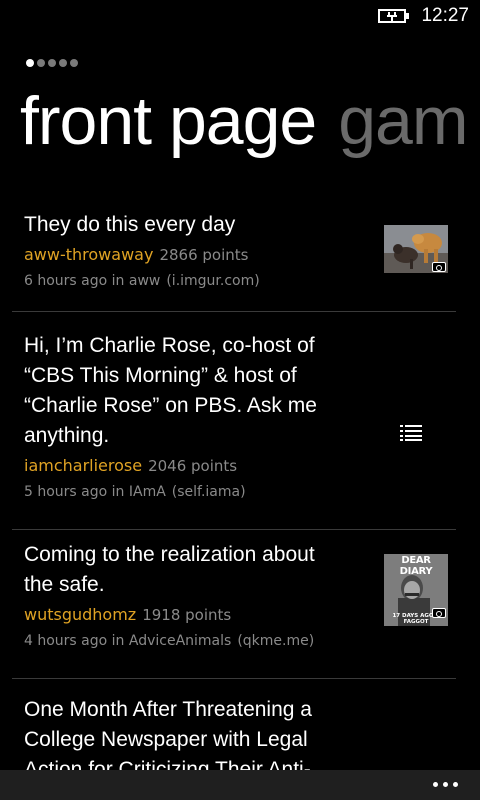 This screenshot has height=800, width=480. What do you see at coordinates (95, 492) in the screenshot?
I see `post-time-subreddit: 5 hours ago in IAmA` at bounding box center [95, 492].